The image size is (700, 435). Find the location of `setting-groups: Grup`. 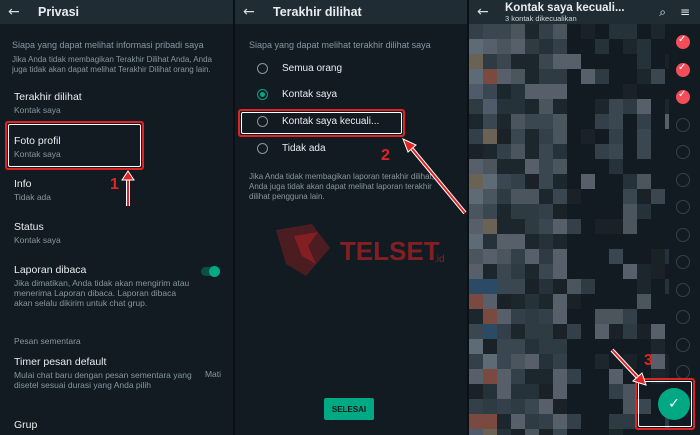

setting-groups: Grup is located at coordinates (116, 425).